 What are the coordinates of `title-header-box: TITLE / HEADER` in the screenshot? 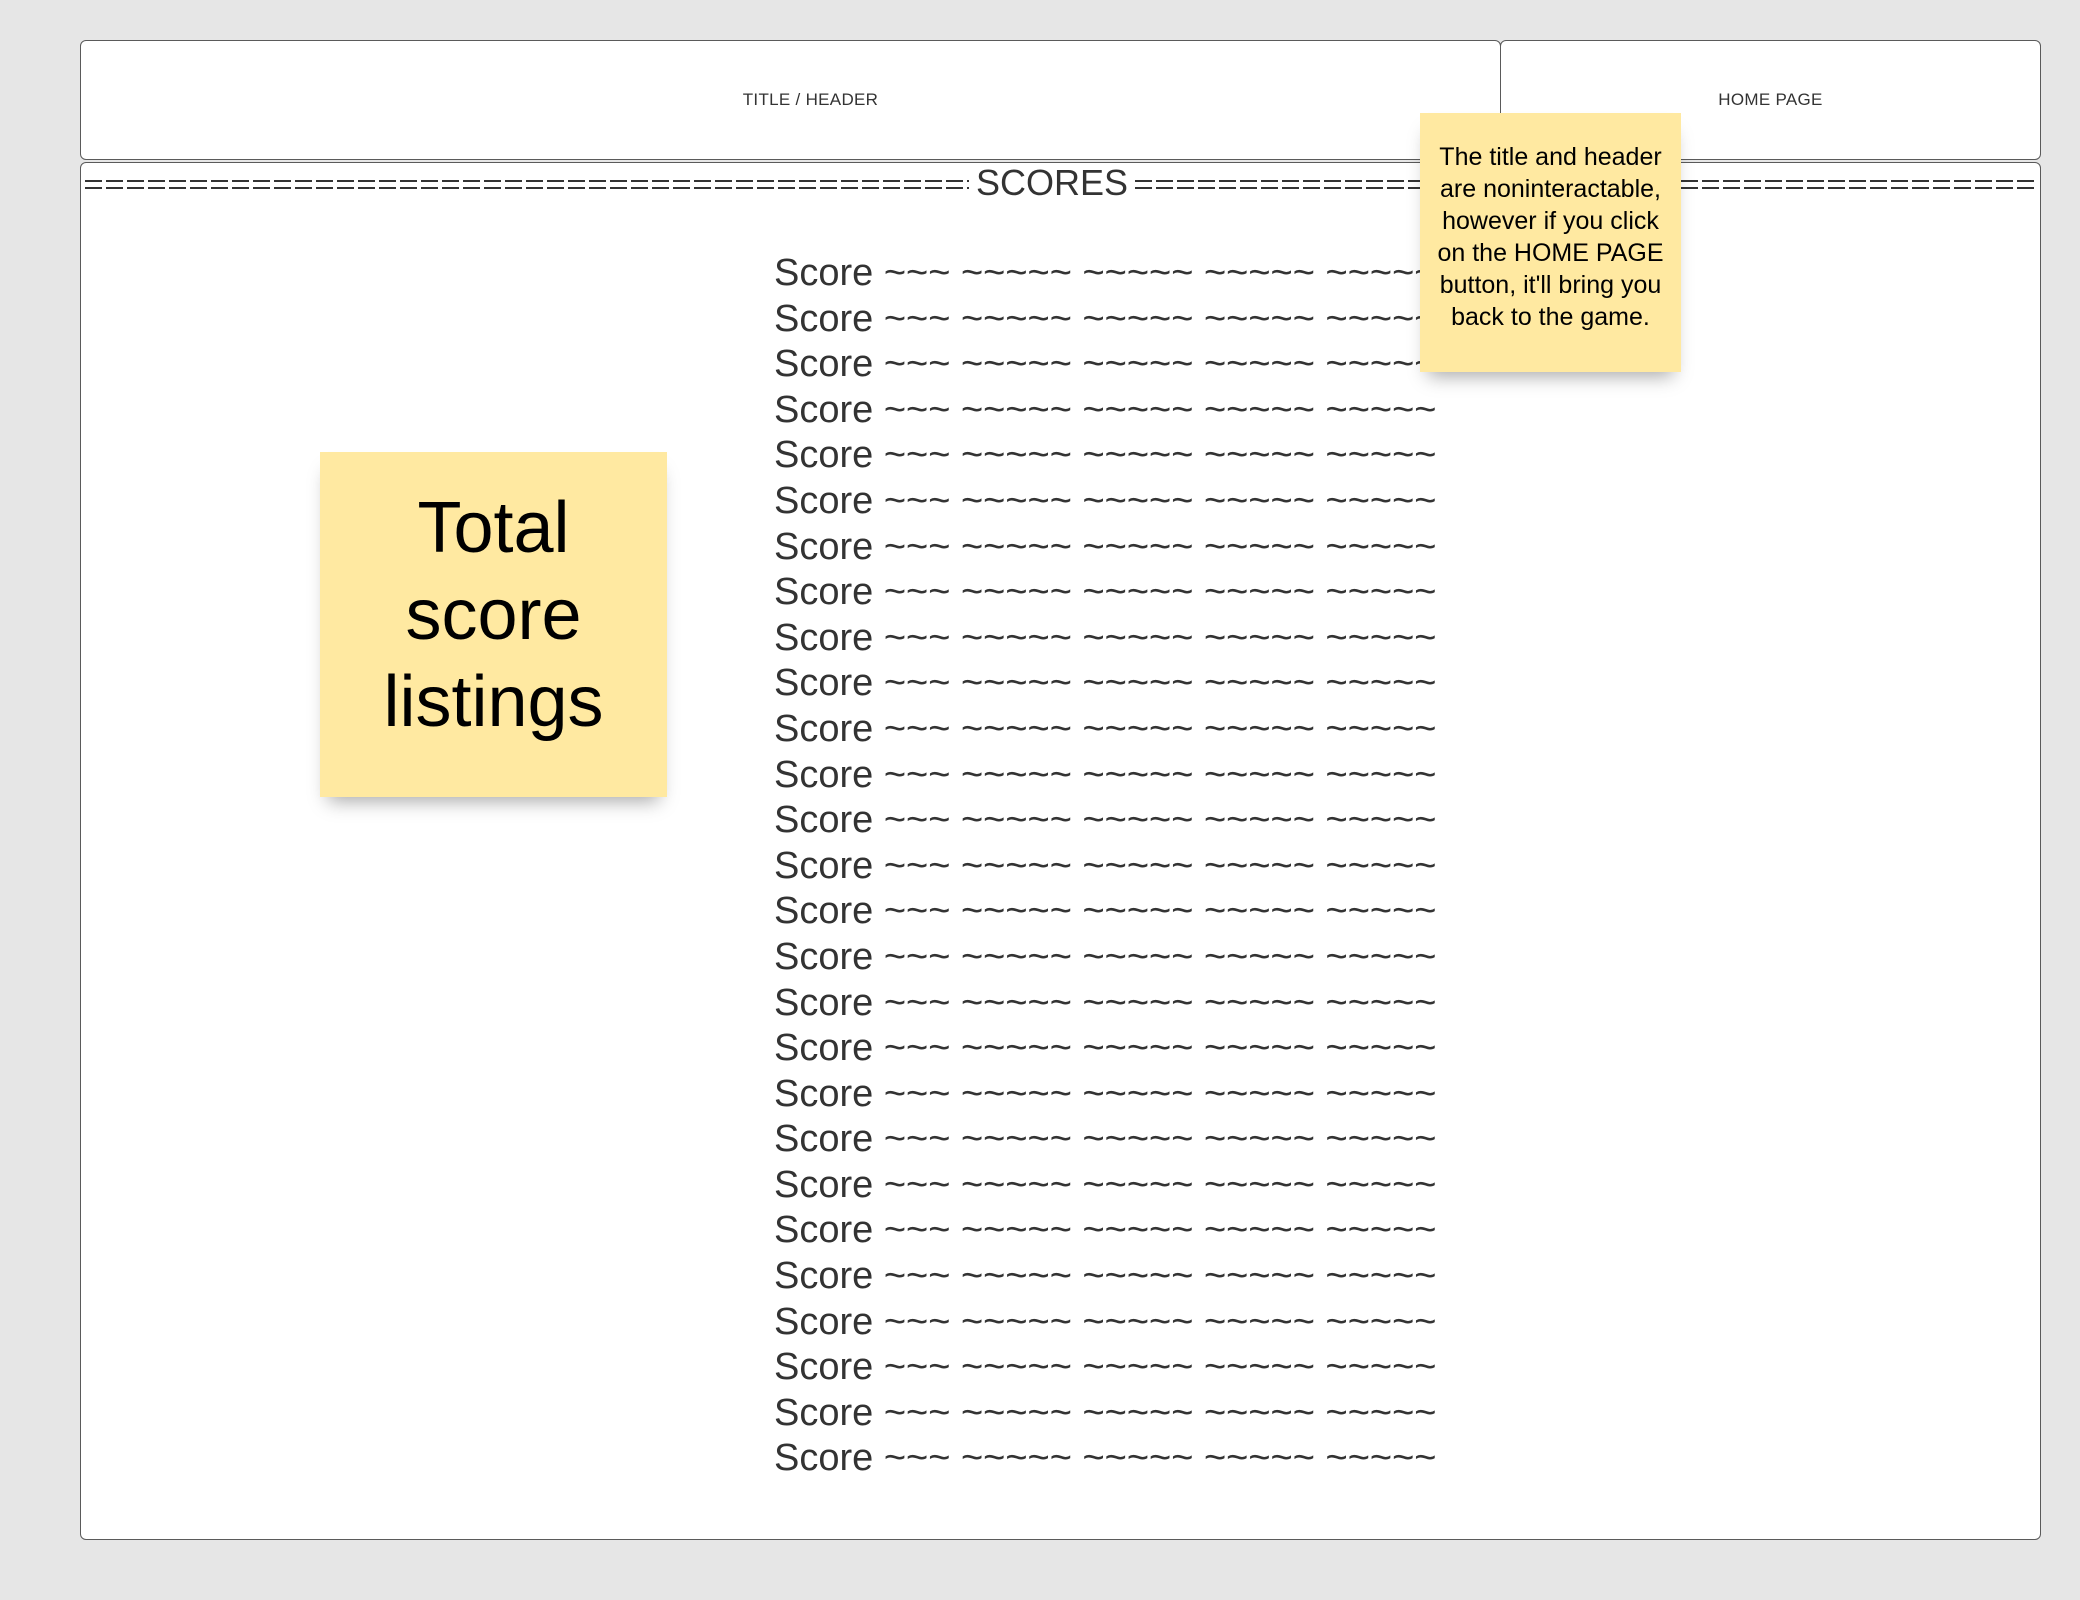 It's located at (790, 100).